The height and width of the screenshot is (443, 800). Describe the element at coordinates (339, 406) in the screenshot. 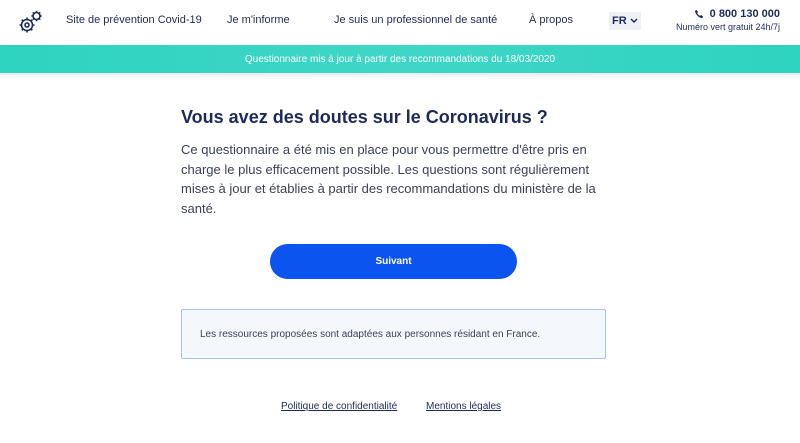

I see `privacy-policy-link: Politique de confidentialité` at that location.